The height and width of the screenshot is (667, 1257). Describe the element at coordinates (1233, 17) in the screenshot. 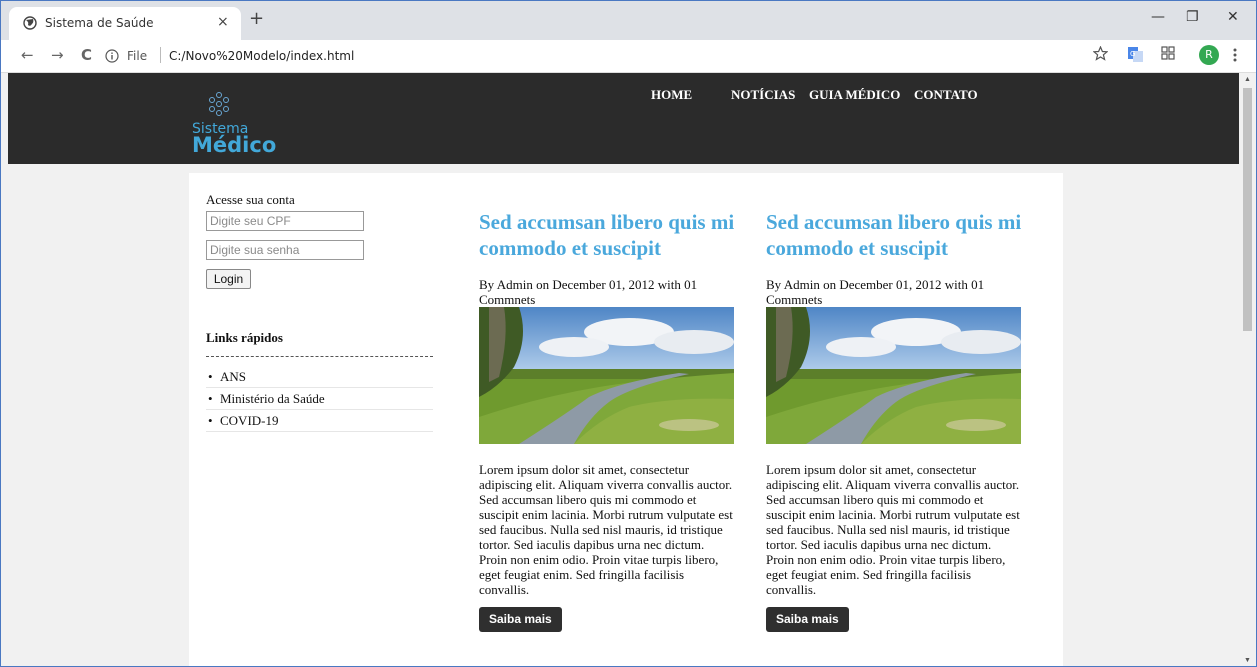

I see `close-window-icon: ✕` at that location.